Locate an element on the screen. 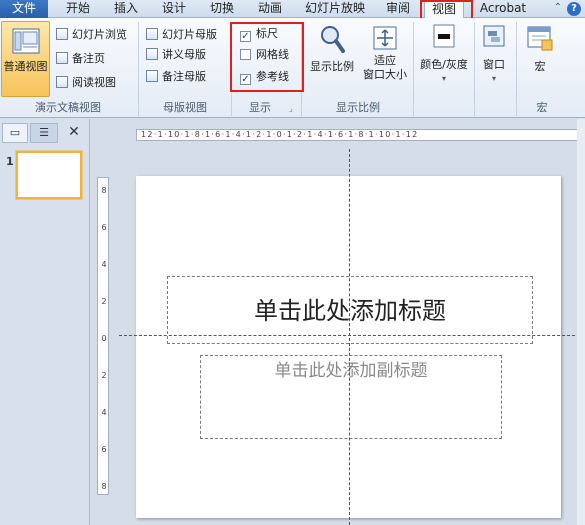 This screenshot has height=525, width=585. slide-number: 1 is located at coordinates (10, 161).